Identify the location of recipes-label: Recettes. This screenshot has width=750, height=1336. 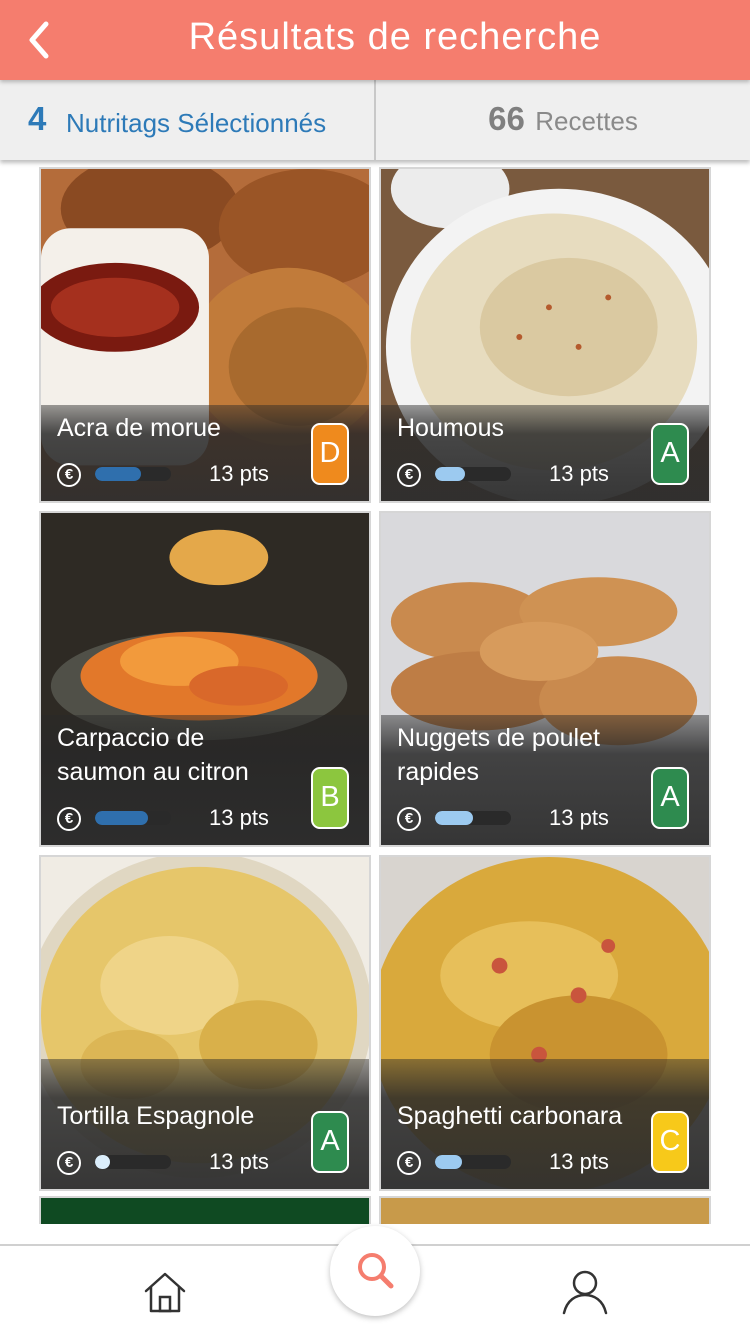
(586, 121).